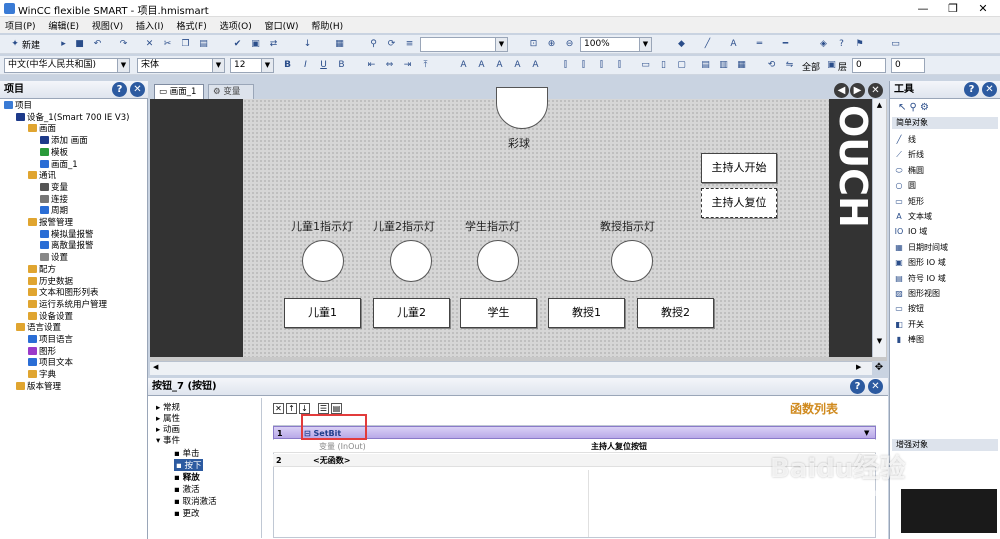  I want to click on move-up-icon: ↑, so click(291, 408).